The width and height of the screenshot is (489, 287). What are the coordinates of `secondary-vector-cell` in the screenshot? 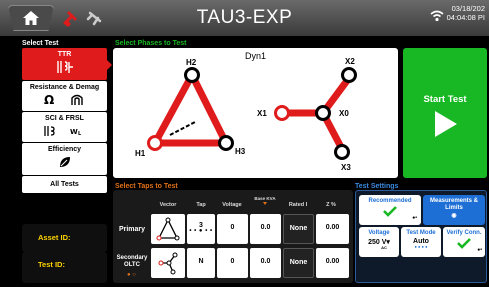 It's located at (168, 263).